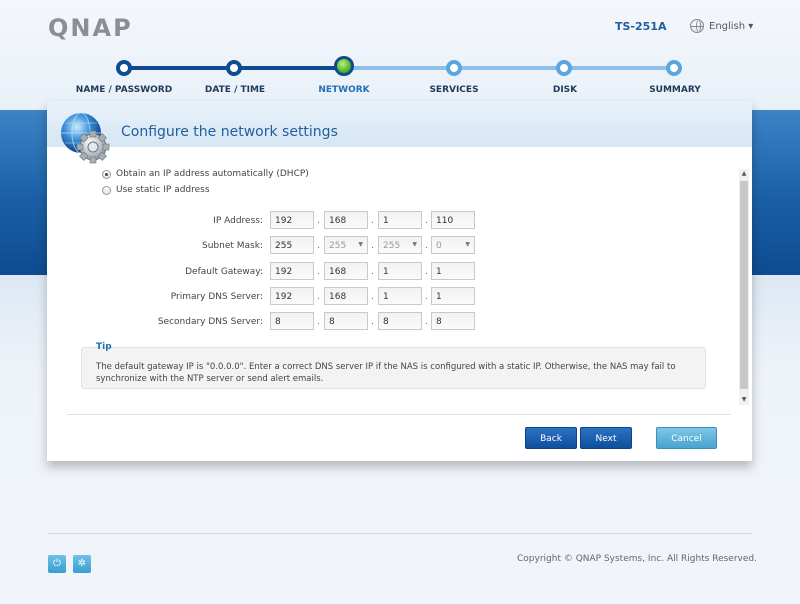  Describe the element at coordinates (106, 174) in the screenshot. I see `radio-button-checked` at that location.